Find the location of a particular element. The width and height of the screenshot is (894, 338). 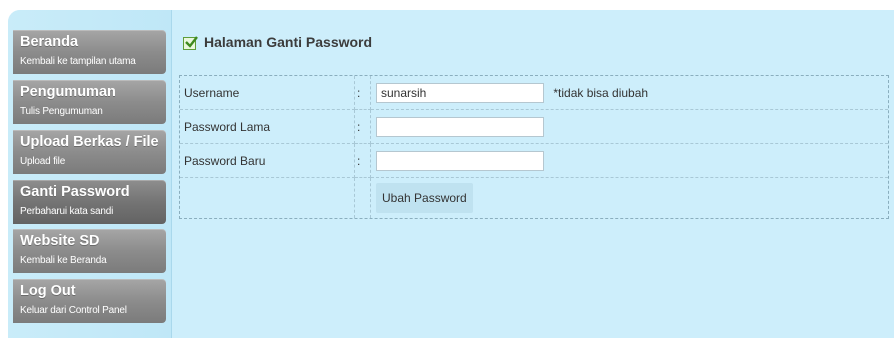

sidebar-item-subtitle: Kembali ke tampilan utama is located at coordinates (78, 61).